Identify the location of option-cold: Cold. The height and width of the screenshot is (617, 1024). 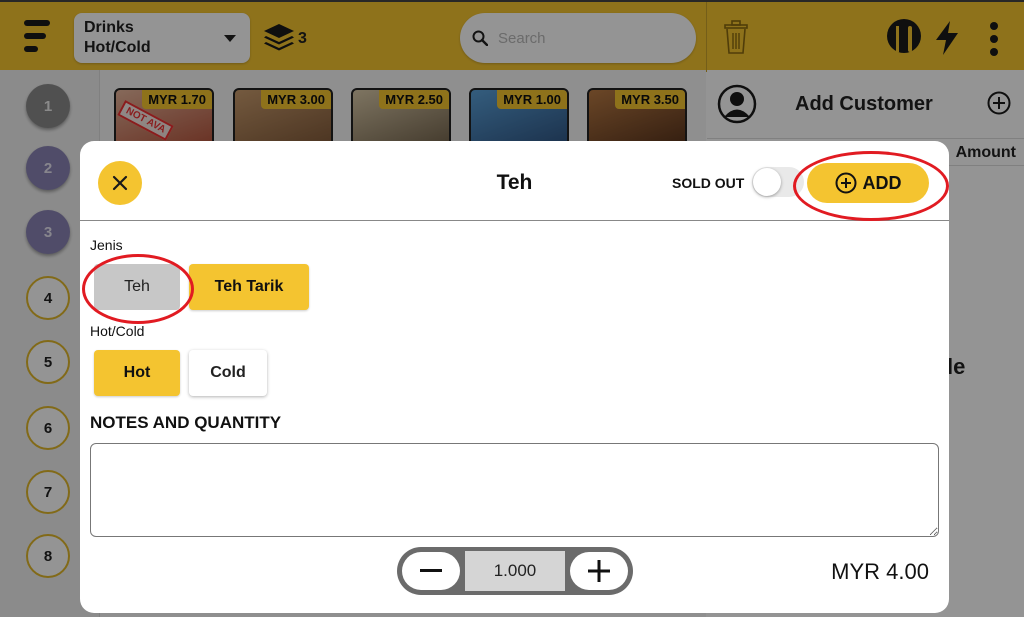
(228, 373).